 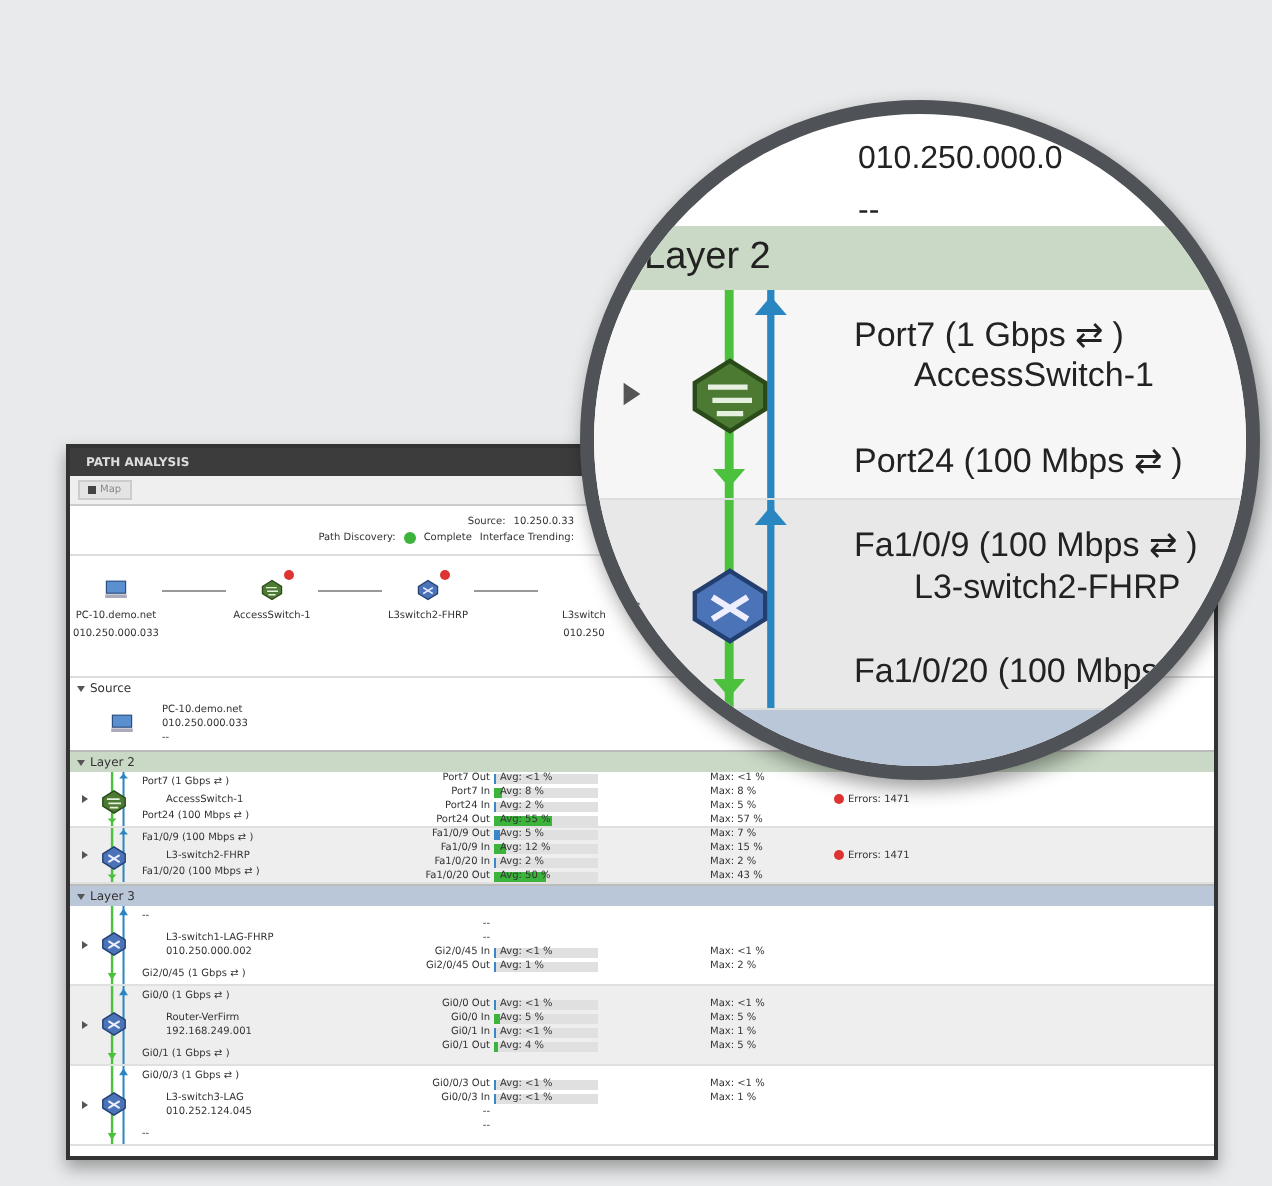 What do you see at coordinates (1018, 461) in the screenshot?
I see `out-interface: Port24 (100 Mbps ⇄ )` at bounding box center [1018, 461].